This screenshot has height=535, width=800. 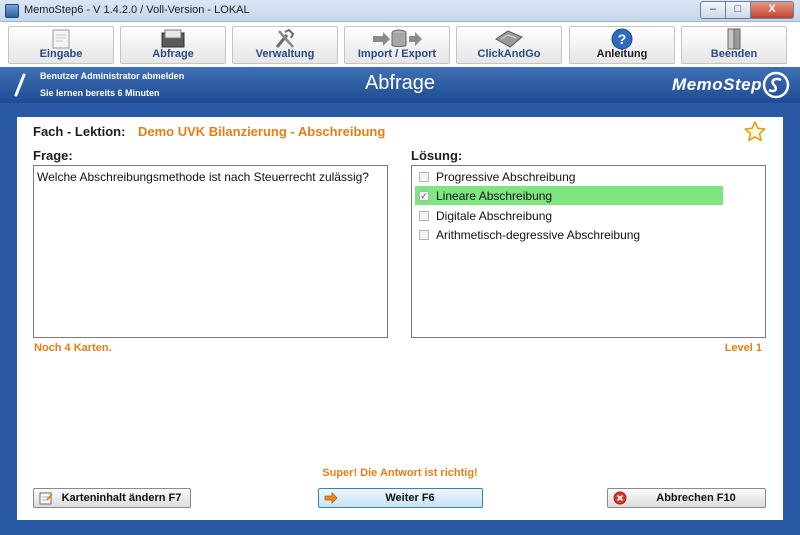 I want to click on toolbar-import-export-button: Import / Export, so click(x=397, y=45).